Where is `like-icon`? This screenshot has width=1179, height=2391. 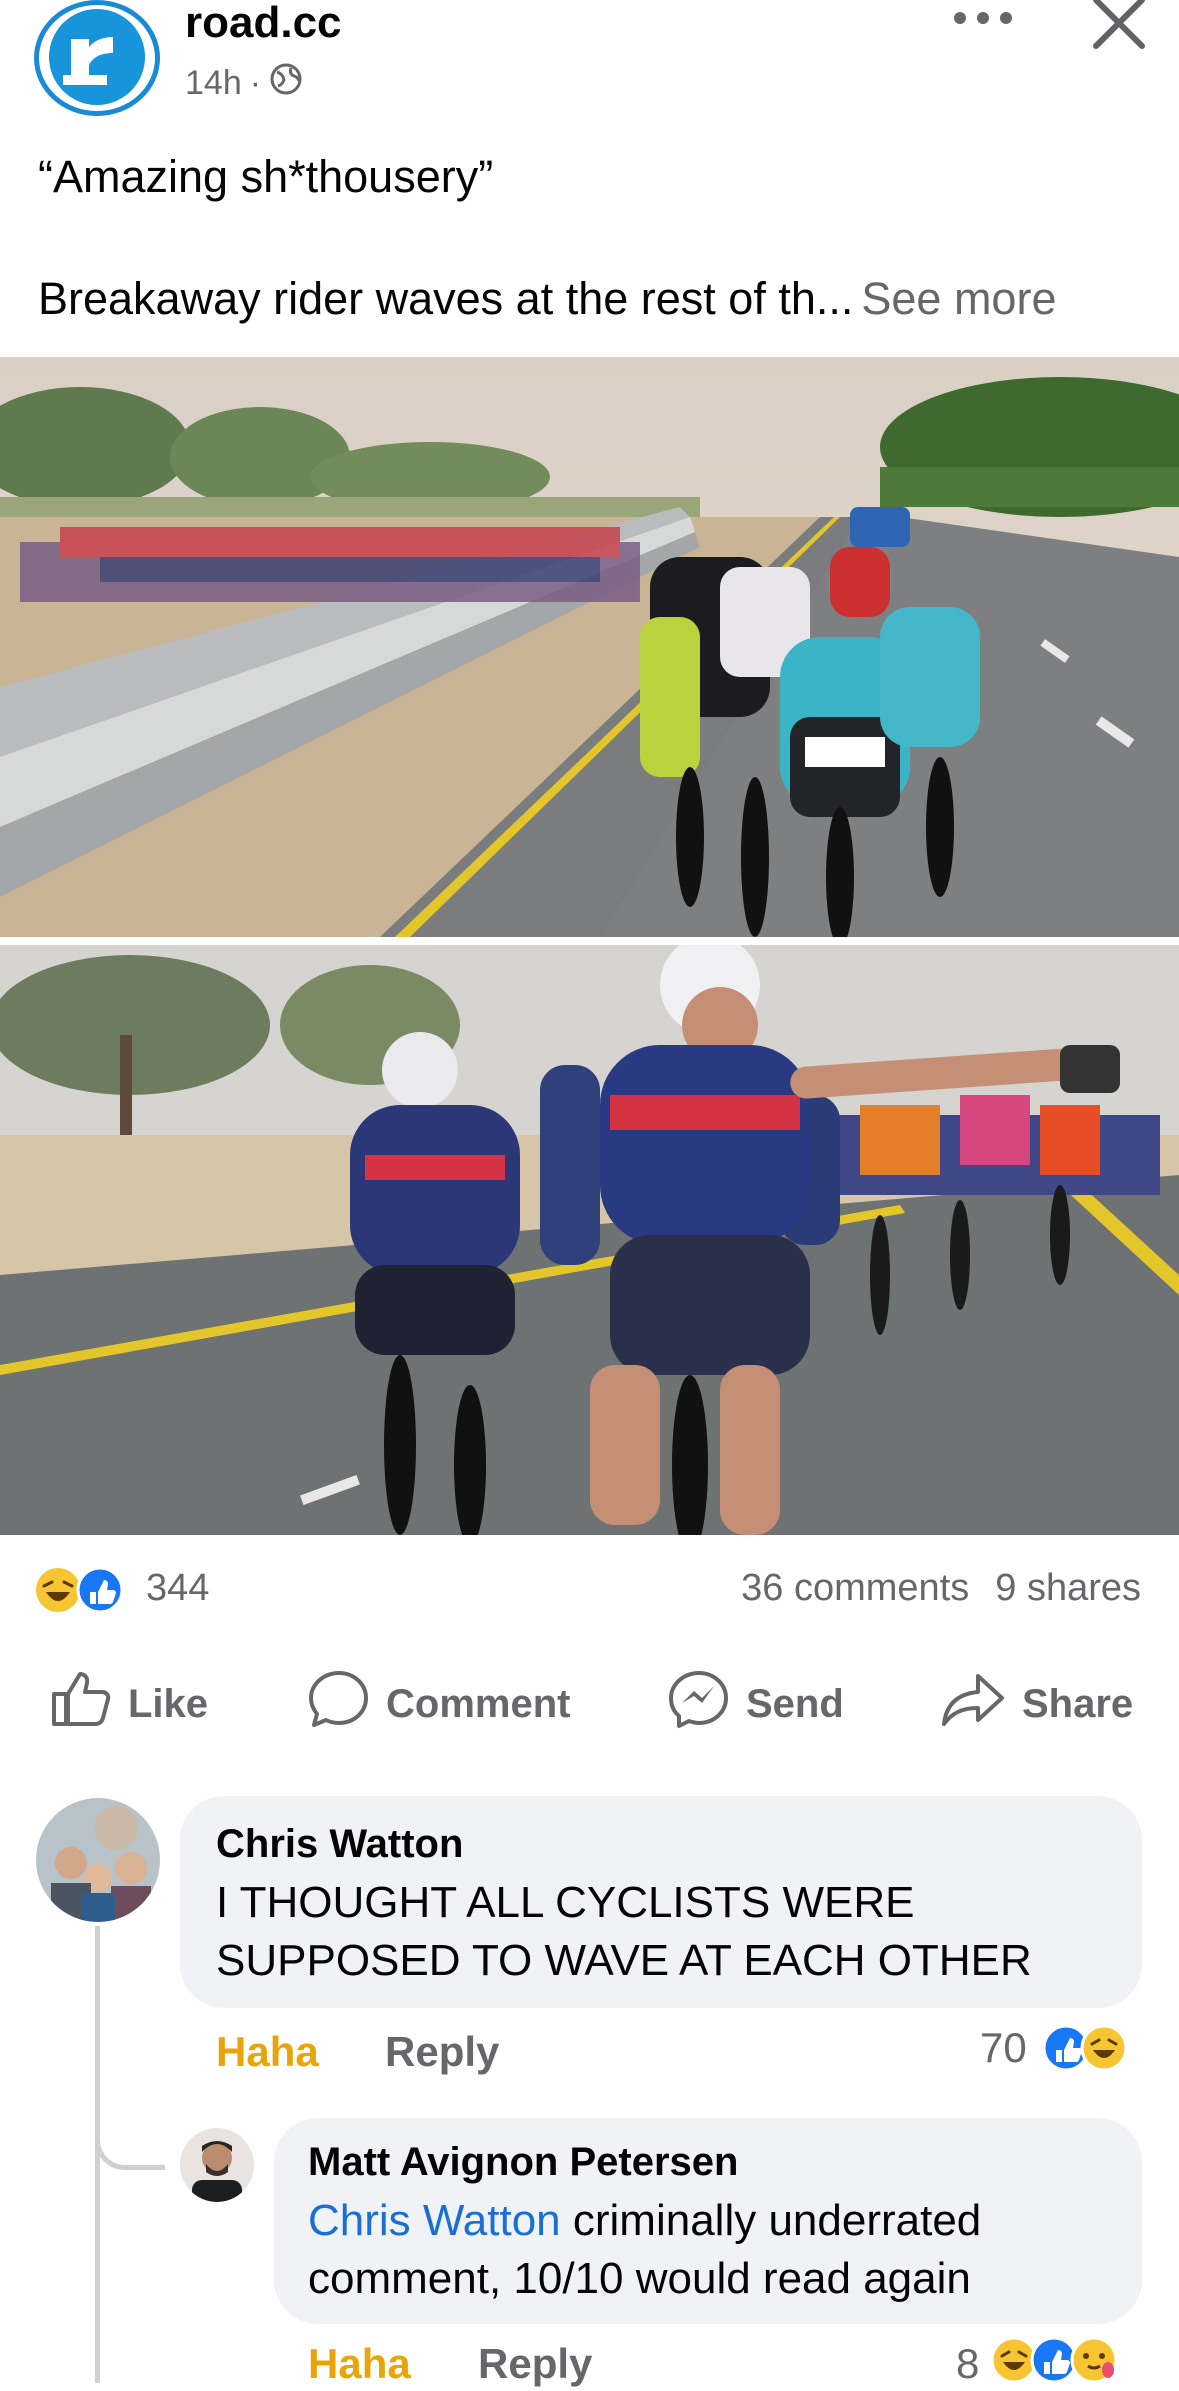 like-icon is located at coordinates (81, 1704).